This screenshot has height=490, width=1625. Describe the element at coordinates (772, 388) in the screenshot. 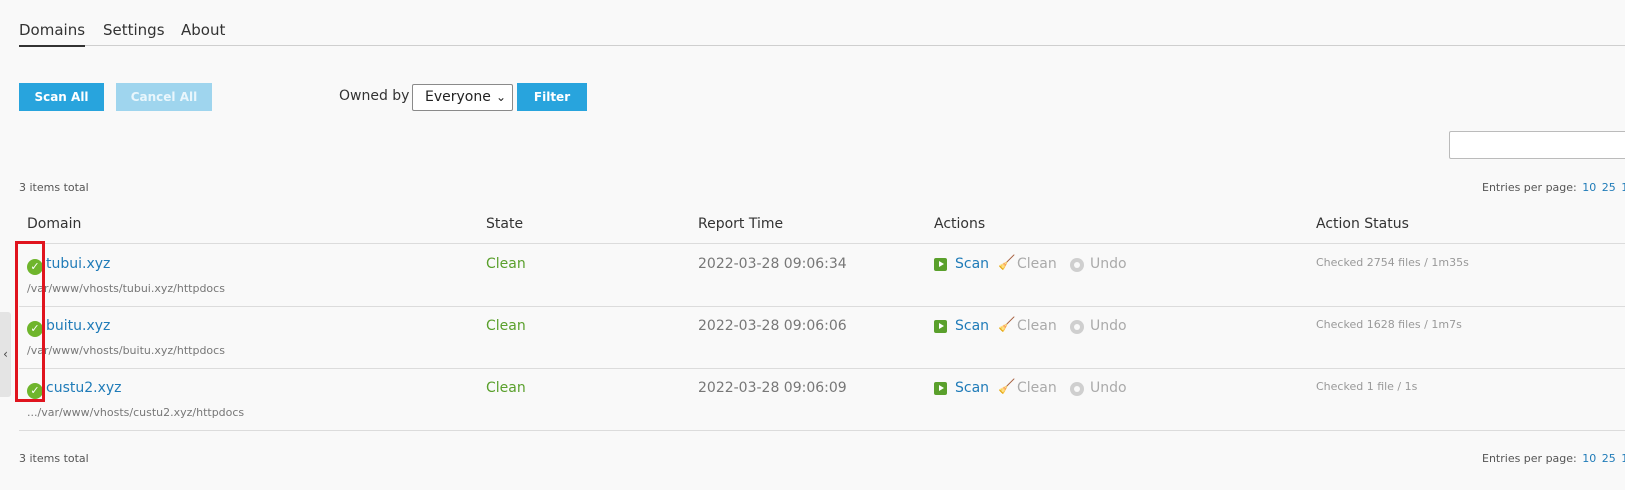

I see `report-time: 2022-03-28 09:06:09` at that location.